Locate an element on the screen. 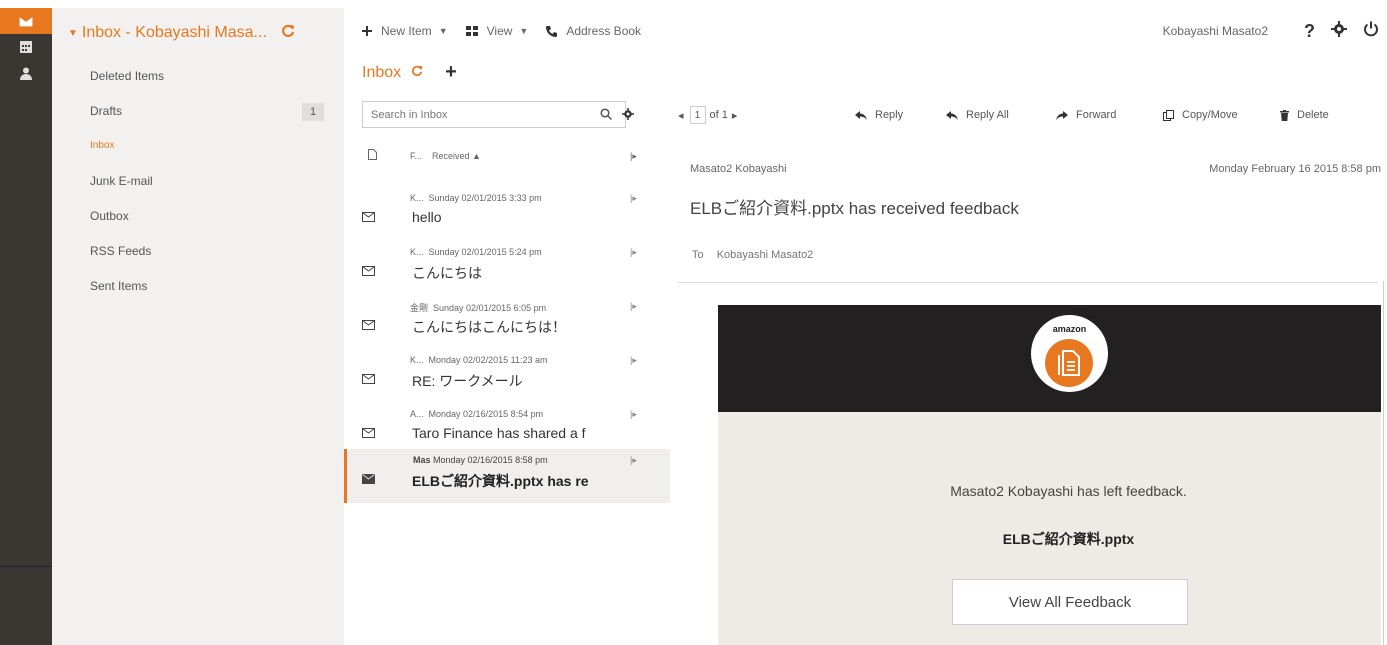 The image size is (1387, 645). delete-button: Delete is located at coordinates (1304, 115).